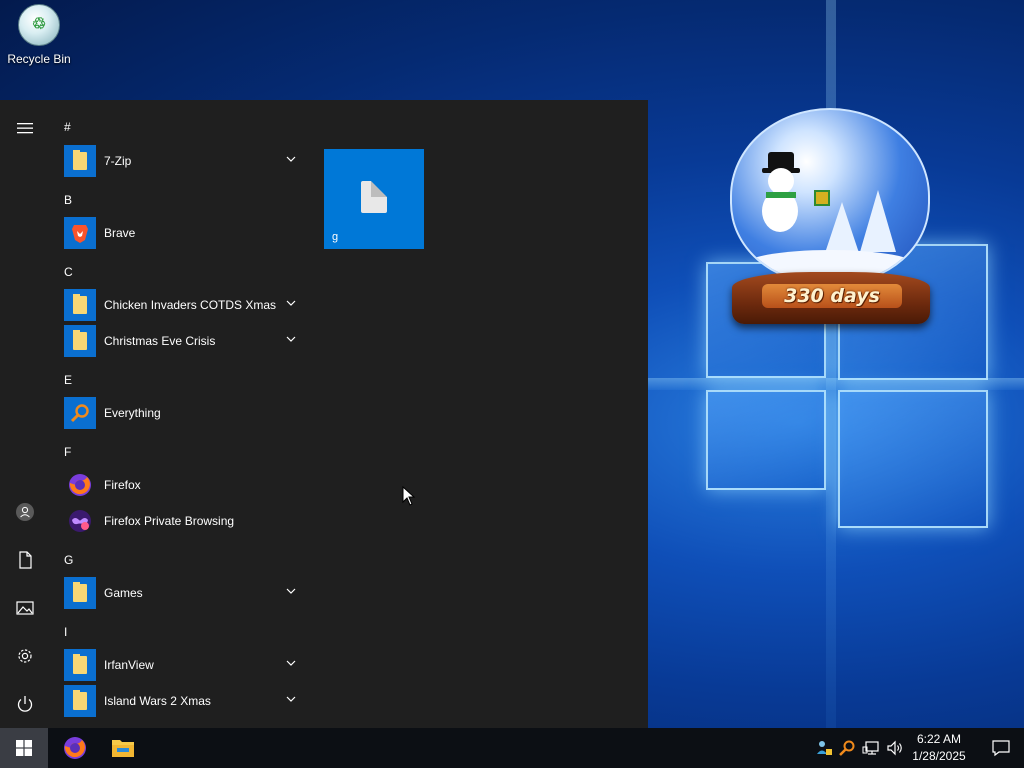 The width and height of the screenshot is (1024, 768). I want to click on app-island-wars: Island Wars 2 Xmas, so click(186, 701).